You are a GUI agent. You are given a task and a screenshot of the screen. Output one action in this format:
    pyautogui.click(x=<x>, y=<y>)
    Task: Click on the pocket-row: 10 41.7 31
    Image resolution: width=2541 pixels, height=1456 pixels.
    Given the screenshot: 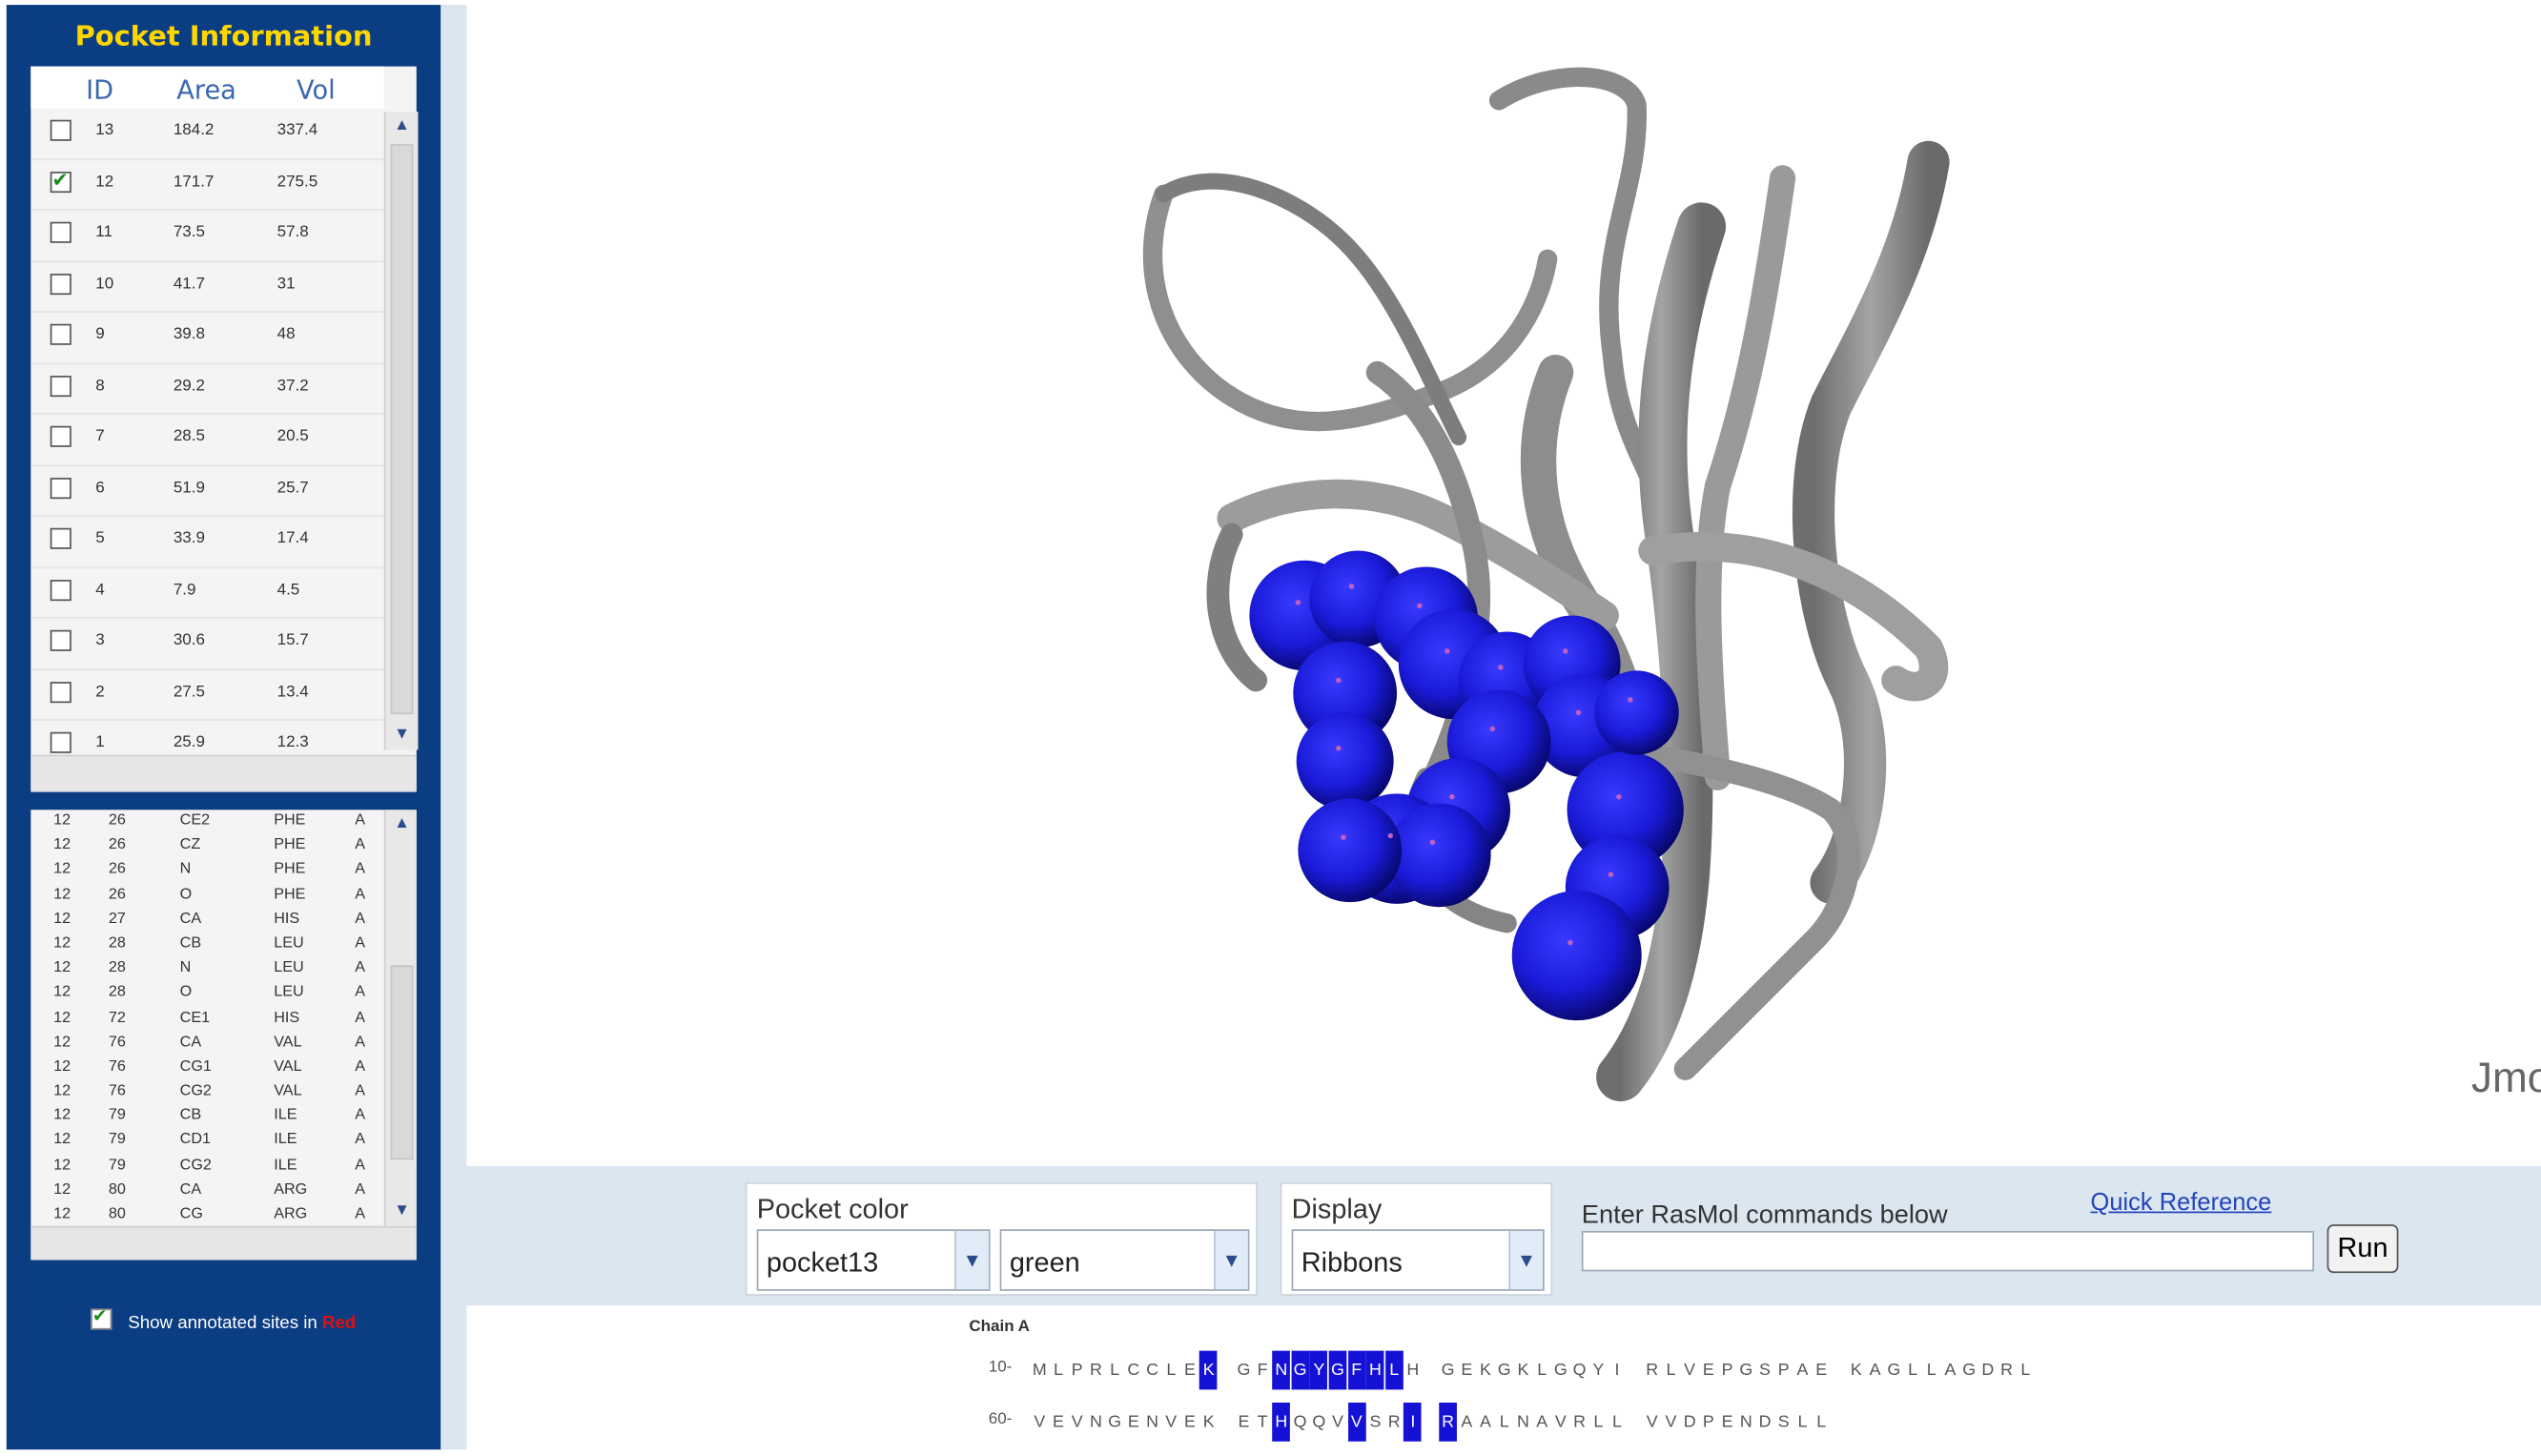 What is the action you would take?
    pyautogui.click(x=207, y=287)
    